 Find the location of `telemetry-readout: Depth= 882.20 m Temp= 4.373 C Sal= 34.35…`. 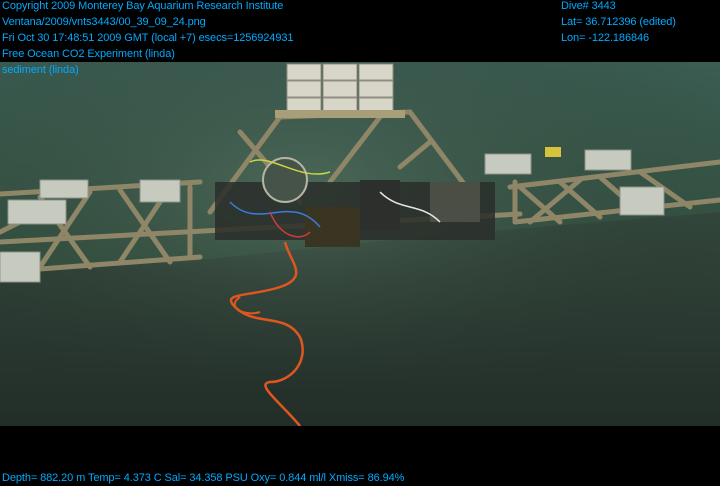

telemetry-readout: Depth= 882.20 m Temp= 4.373 C Sal= 34.35… is located at coordinates (203, 478).